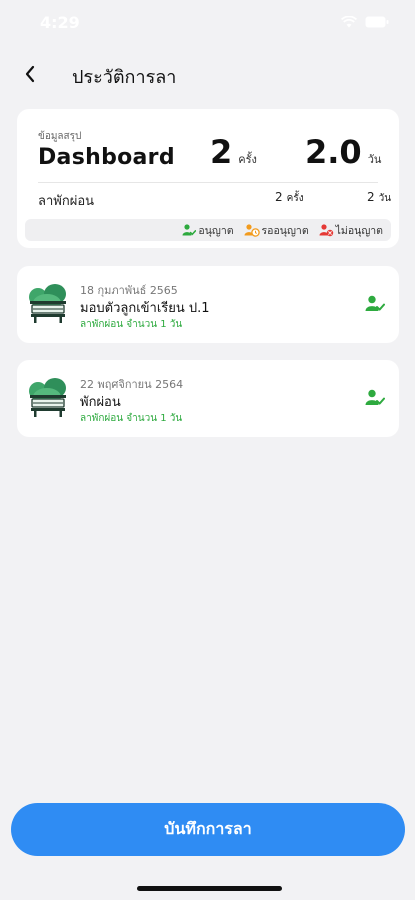 The image size is (415, 900). What do you see at coordinates (207, 74) in the screenshot?
I see `header: ประวัติการลา` at bounding box center [207, 74].